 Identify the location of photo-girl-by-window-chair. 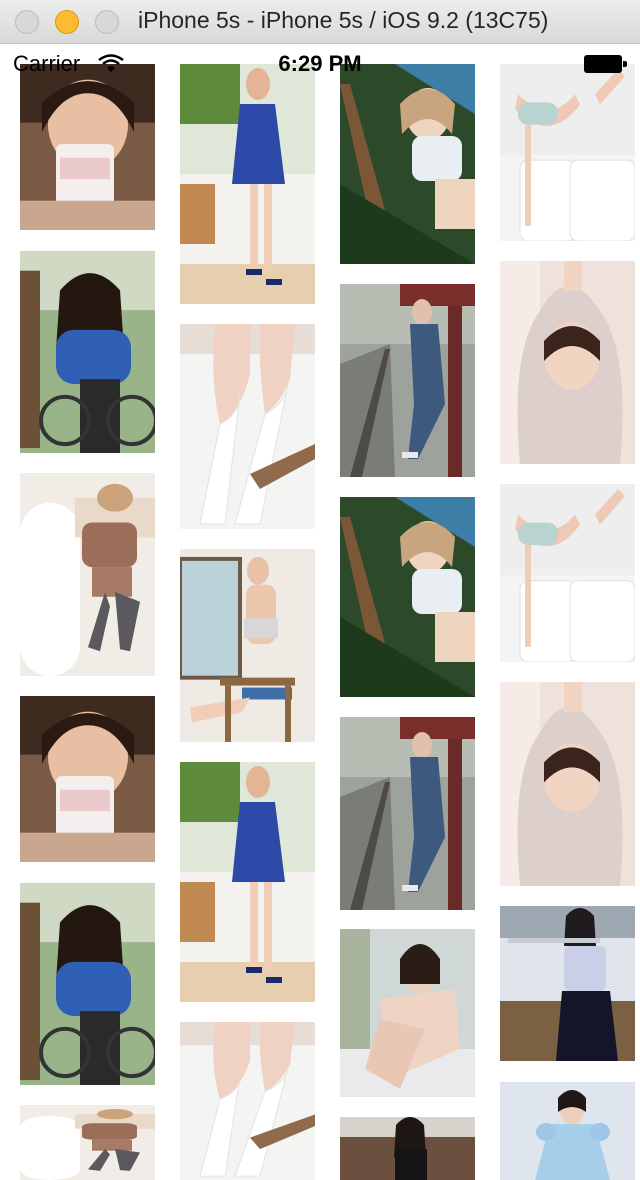
(247, 645).